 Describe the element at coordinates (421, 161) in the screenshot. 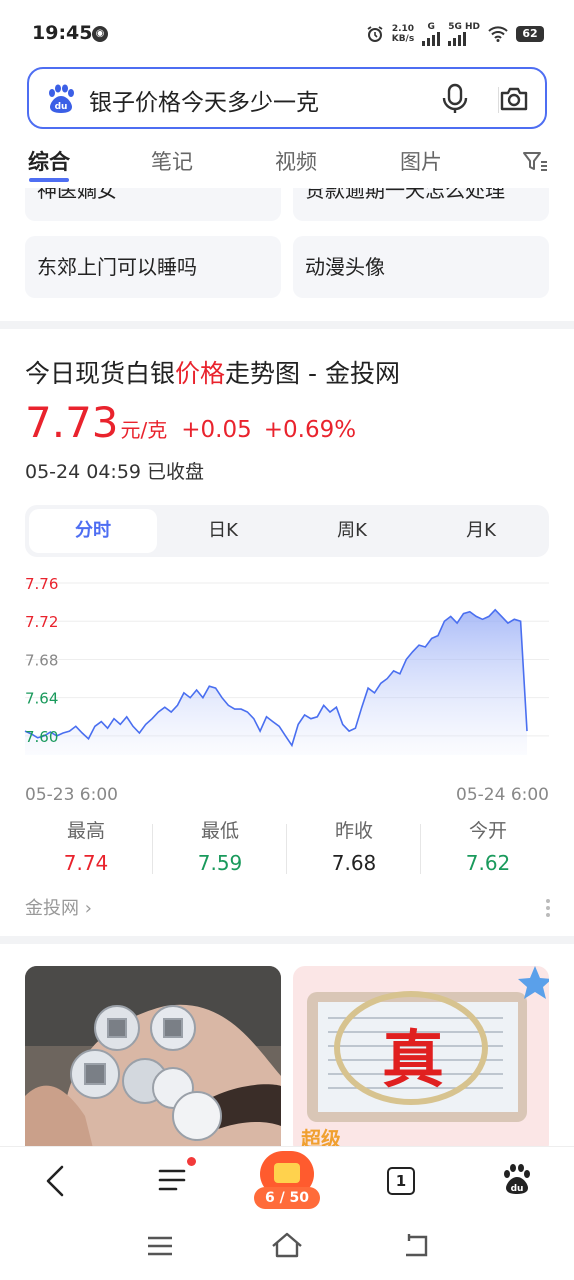

I see `tab-images: 图片` at that location.